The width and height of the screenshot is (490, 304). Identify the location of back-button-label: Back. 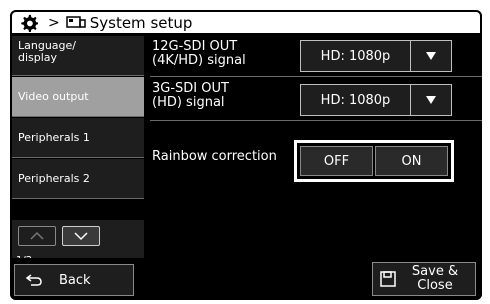
(75, 280).